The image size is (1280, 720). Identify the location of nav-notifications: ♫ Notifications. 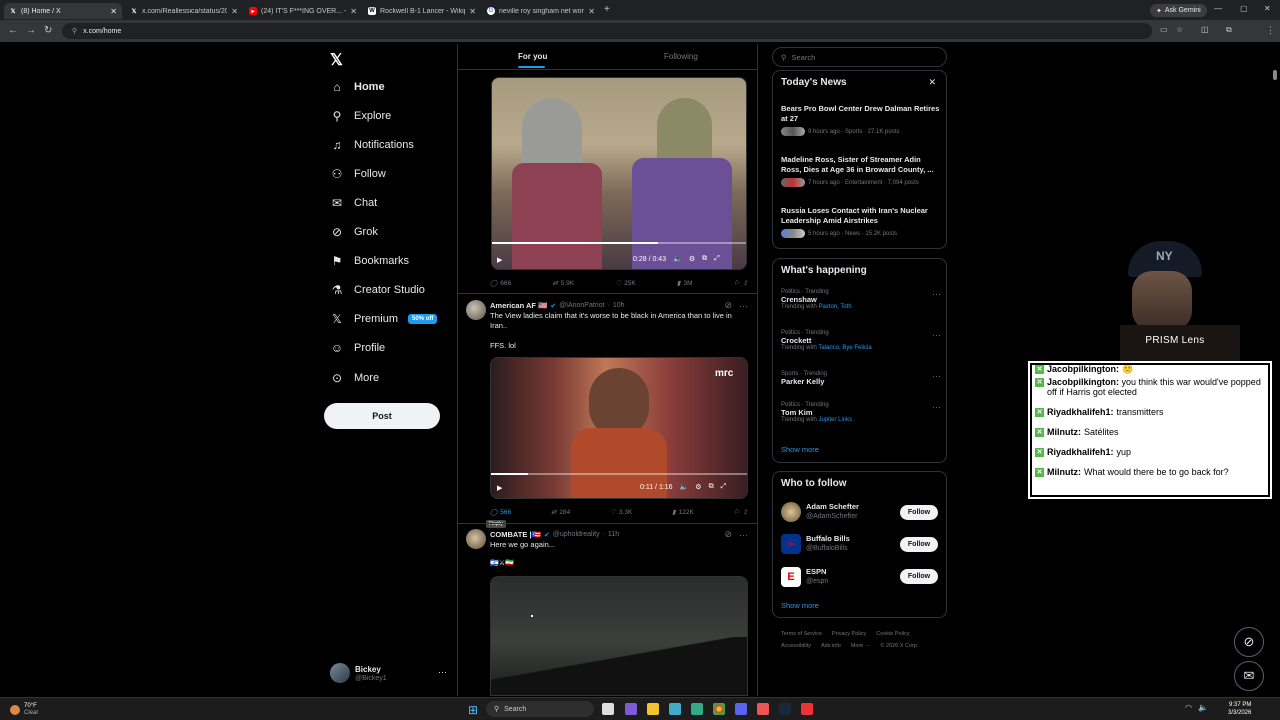
(372, 145).